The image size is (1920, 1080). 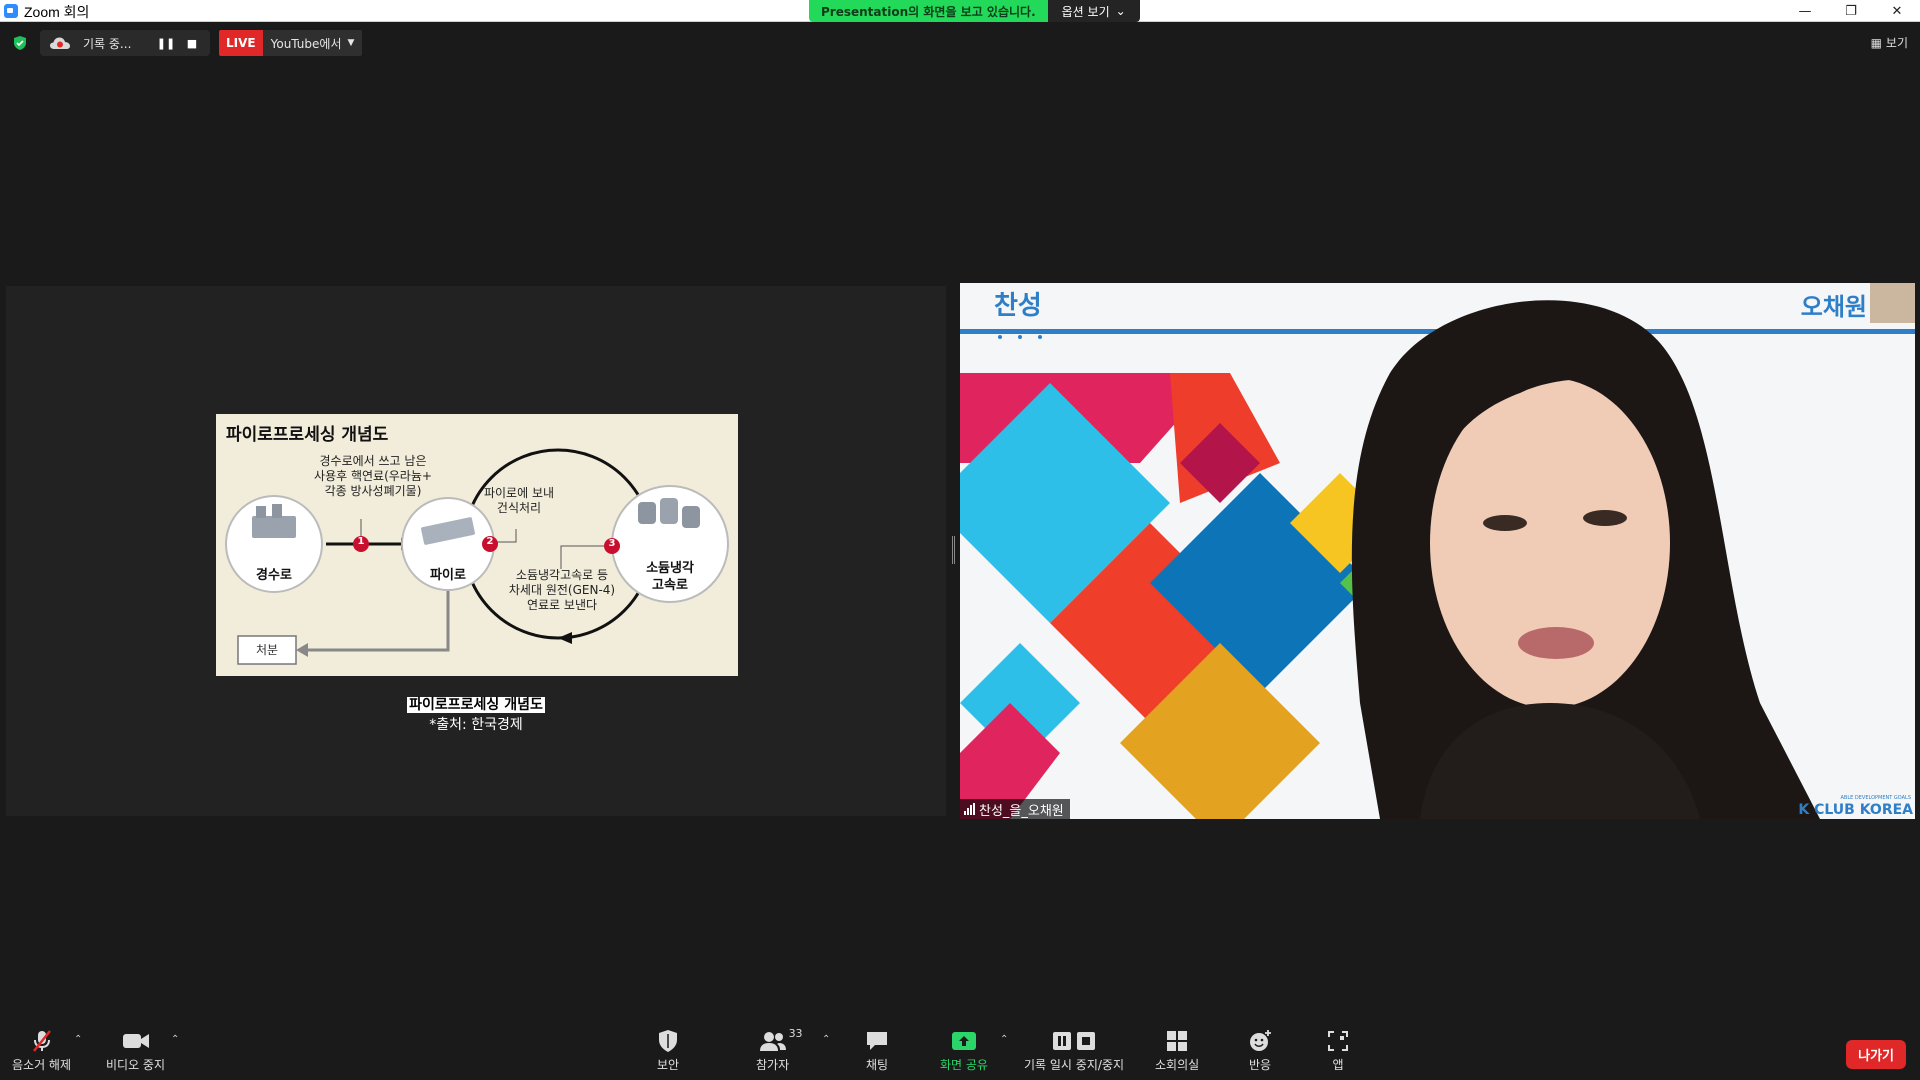 What do you see at coordinates (302, 650) in the screenshot?
I see `disposal-arrowhead` at bounding box center [302, 650].